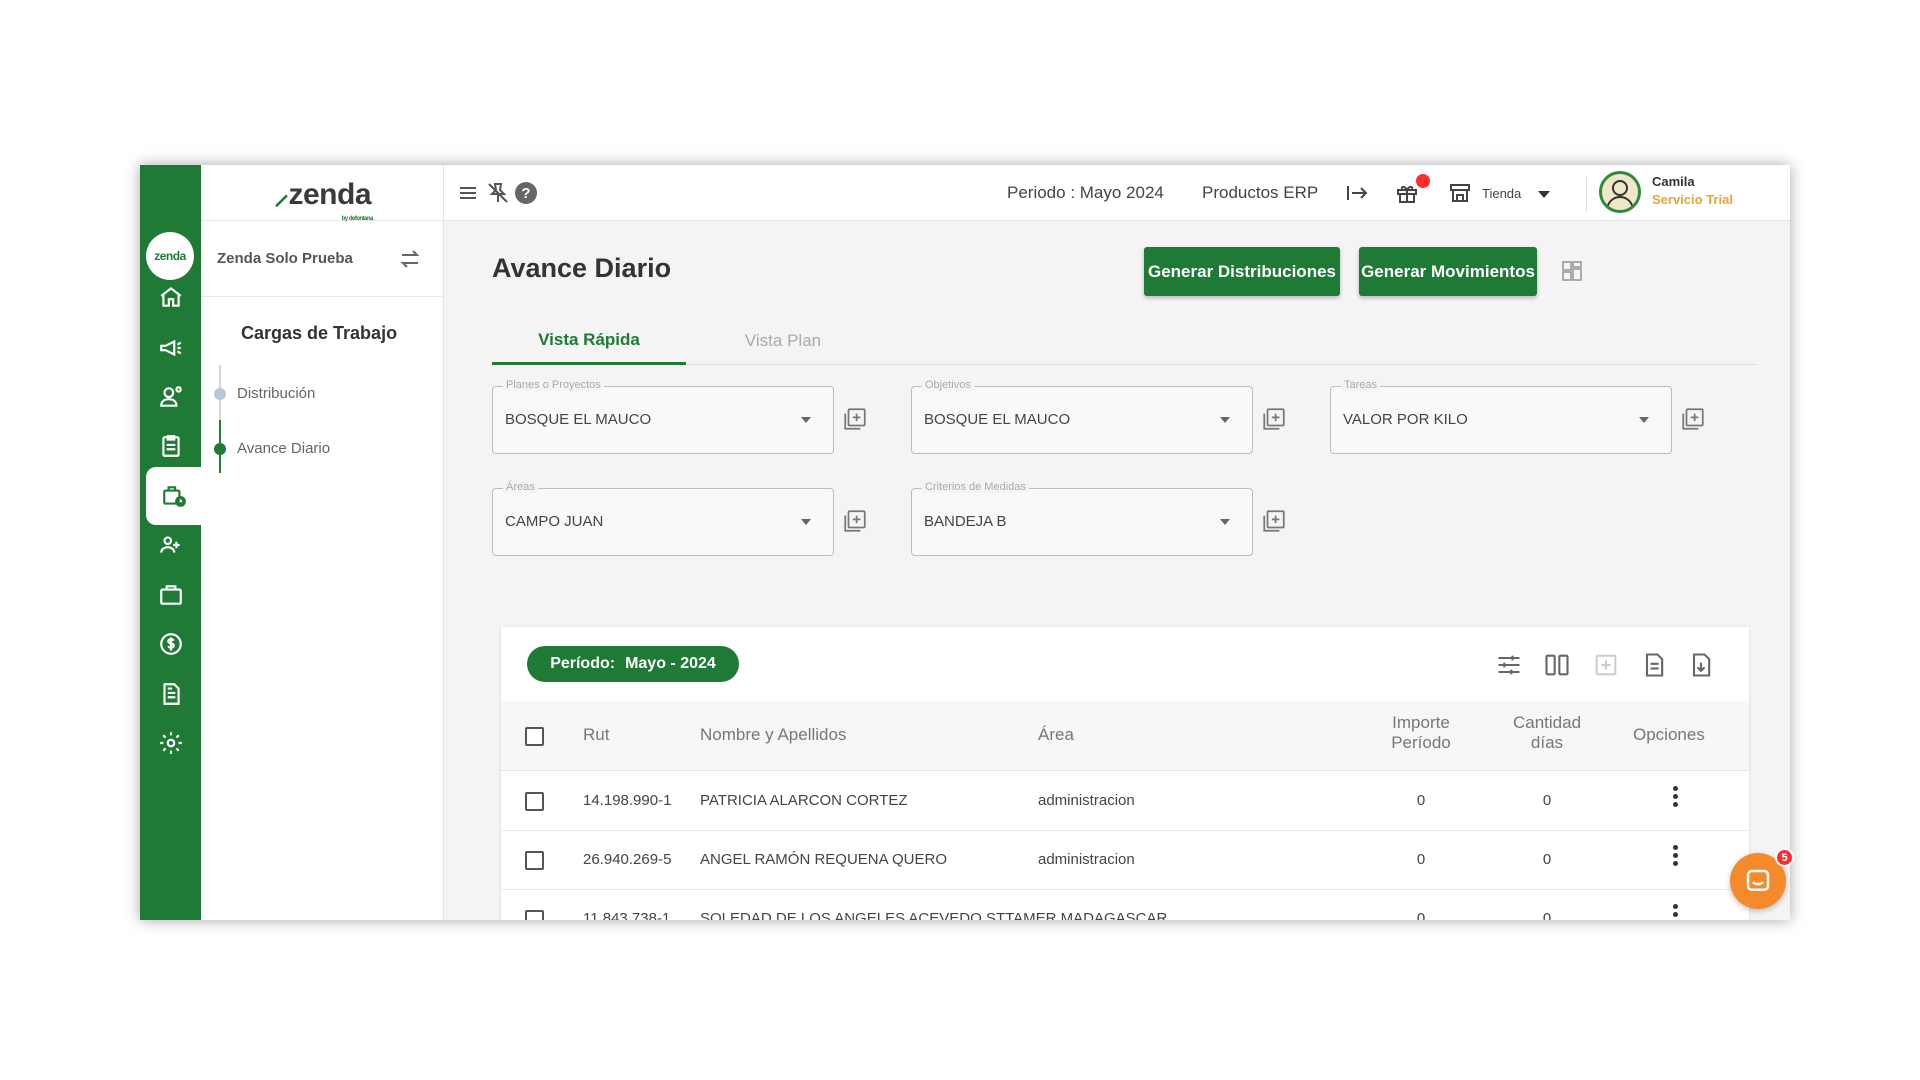  Describe the element at coordinates (276, 393) in the screenshot. I see `sidebar-item-distribucion: Distribución` at that location.